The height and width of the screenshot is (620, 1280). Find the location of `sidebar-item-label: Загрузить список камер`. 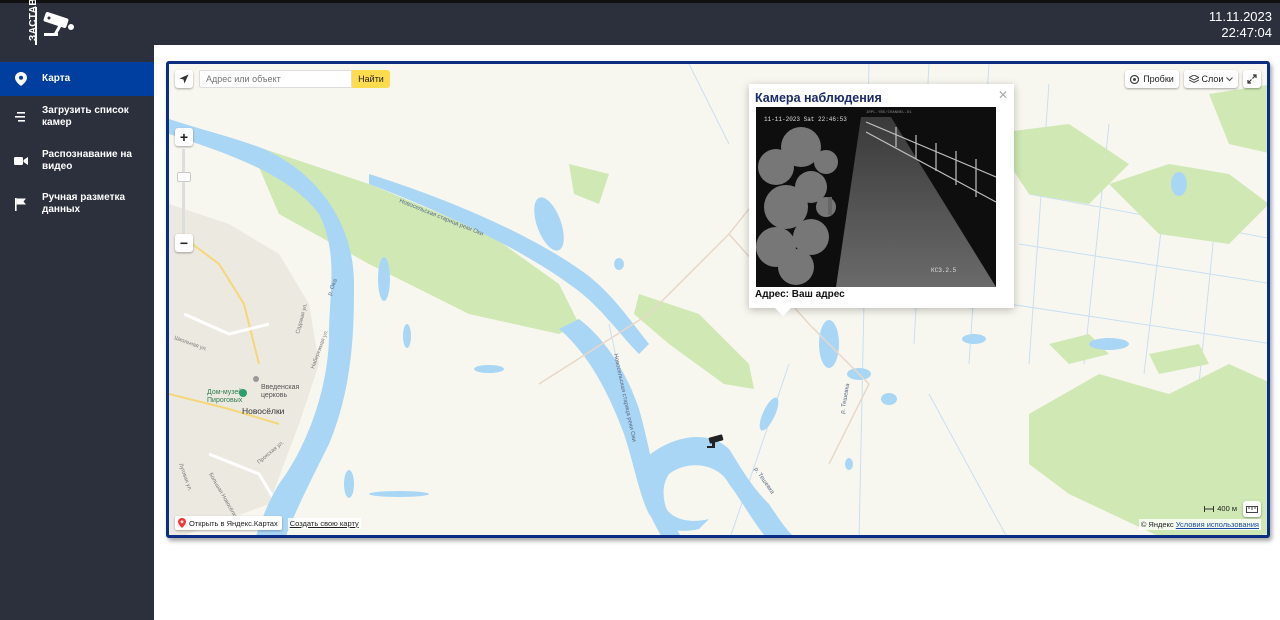

sidebar-item-label: Загрузить список камер is located at coordinates (85, 116).